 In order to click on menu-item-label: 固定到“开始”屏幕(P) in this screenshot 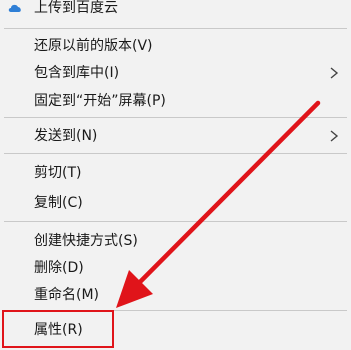, I will do `click(100, 101)`.